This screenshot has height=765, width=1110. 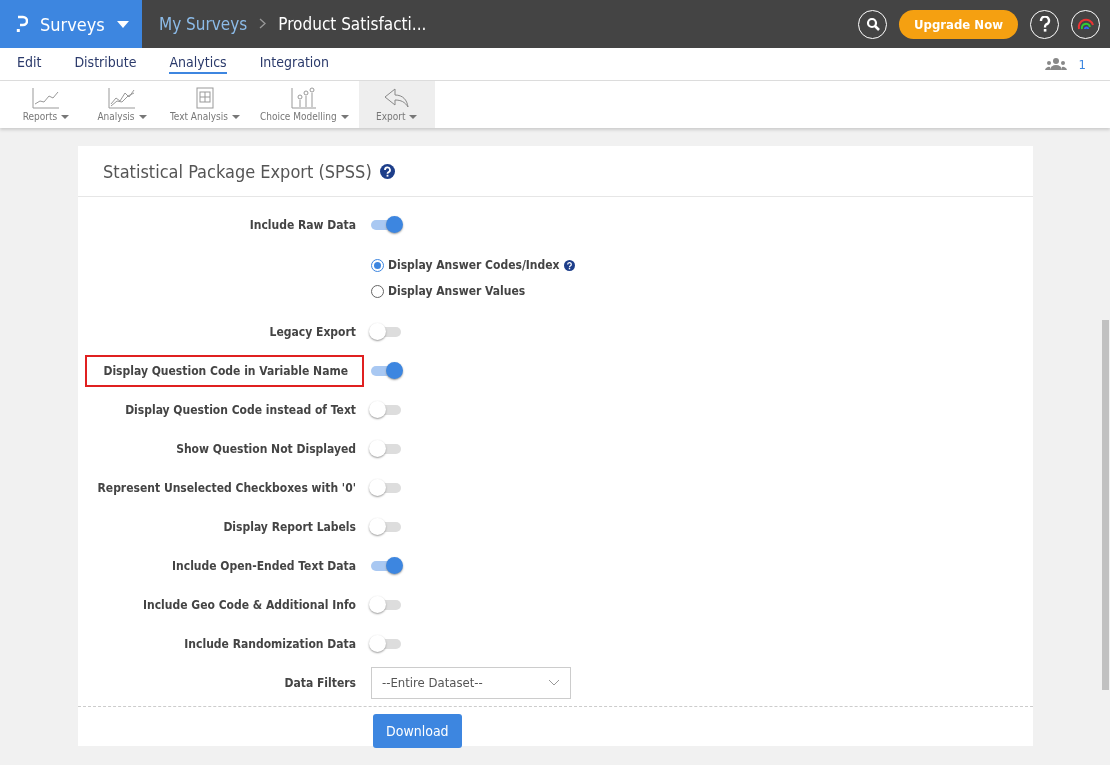 What do you see at coordinates (417, 731) in the screenshot?
I see `download-button: Download` at bounding box center [417, 731].